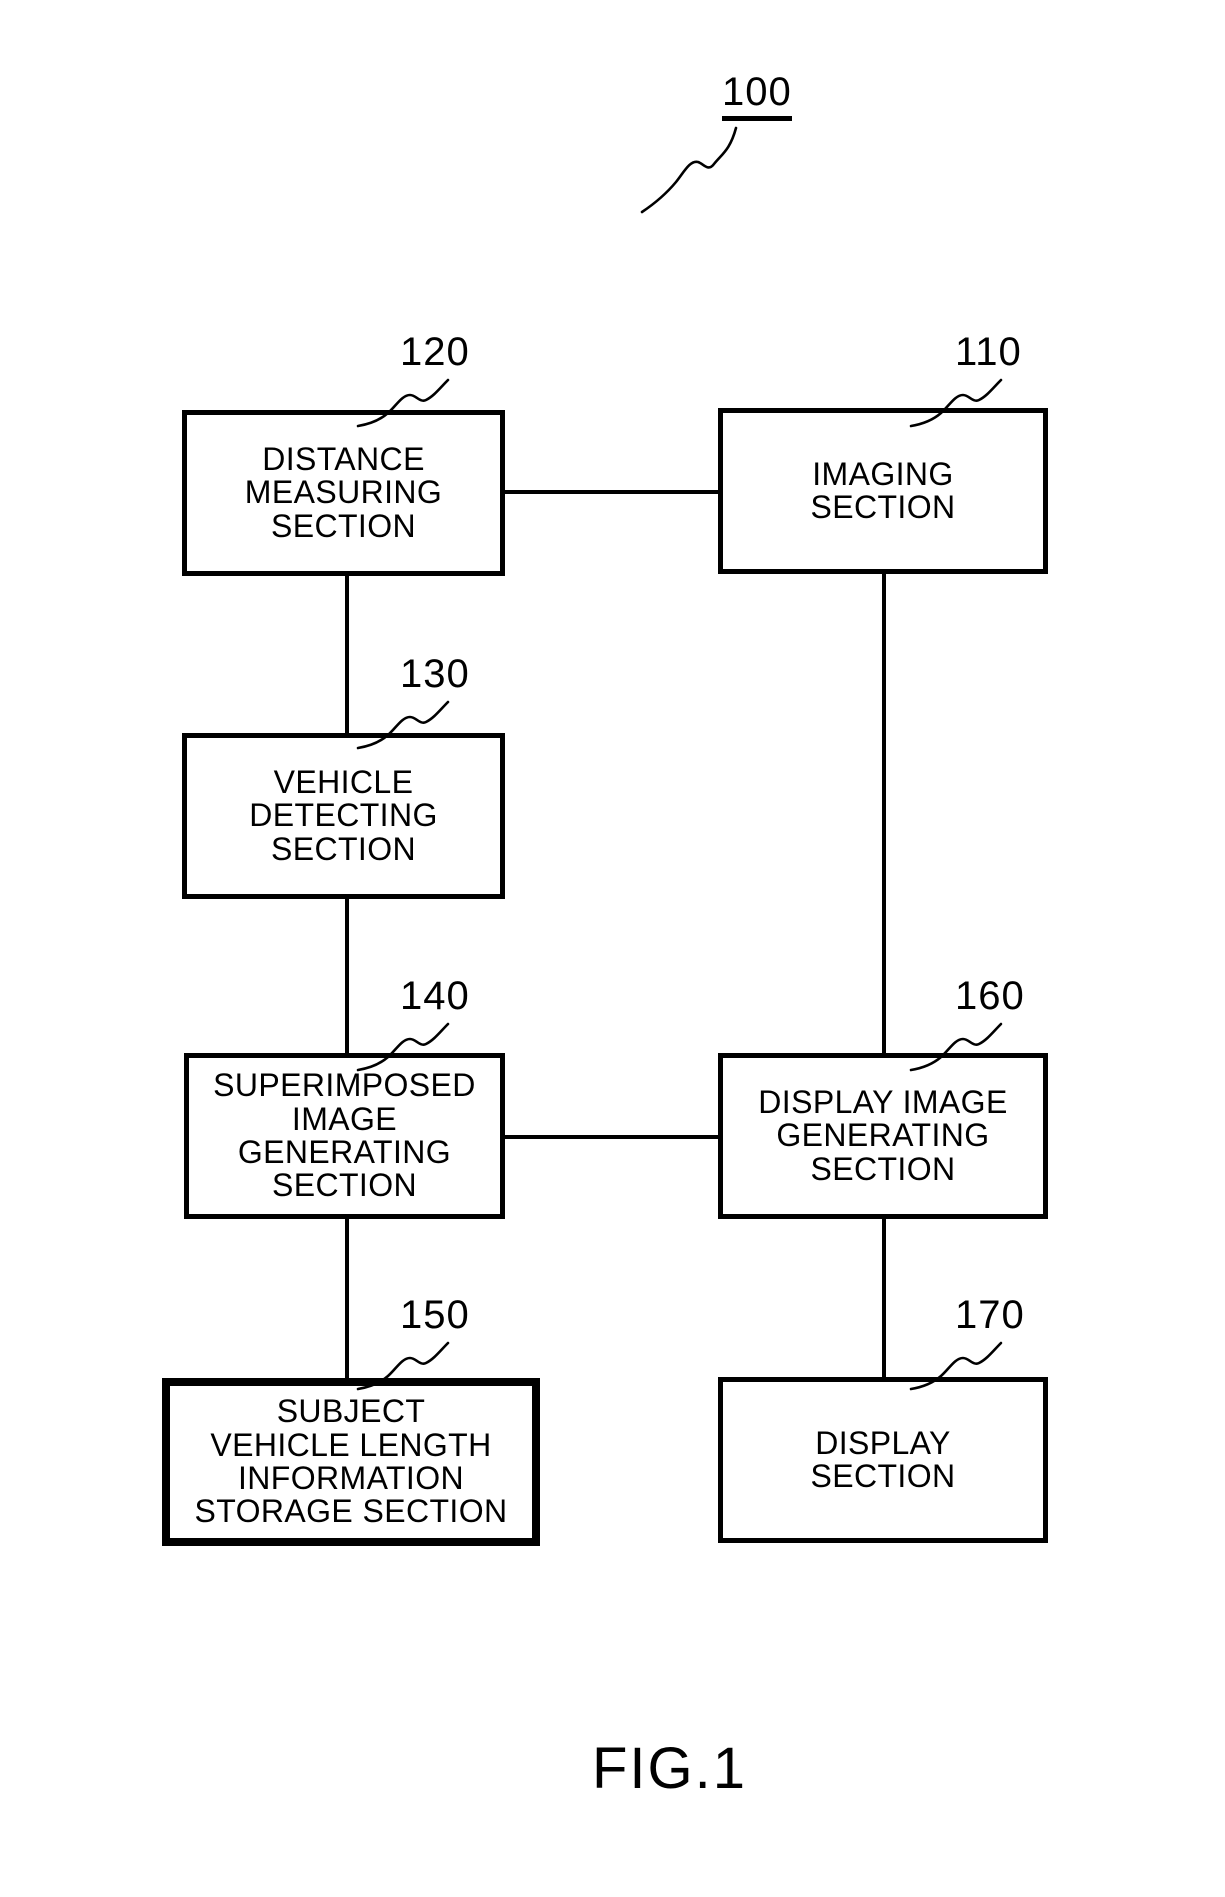  What do you see at coordinates (347, 655) in the screenshot?
I see `connector-distance-to-vehicle-detecting` at bounding box center [347, 655].